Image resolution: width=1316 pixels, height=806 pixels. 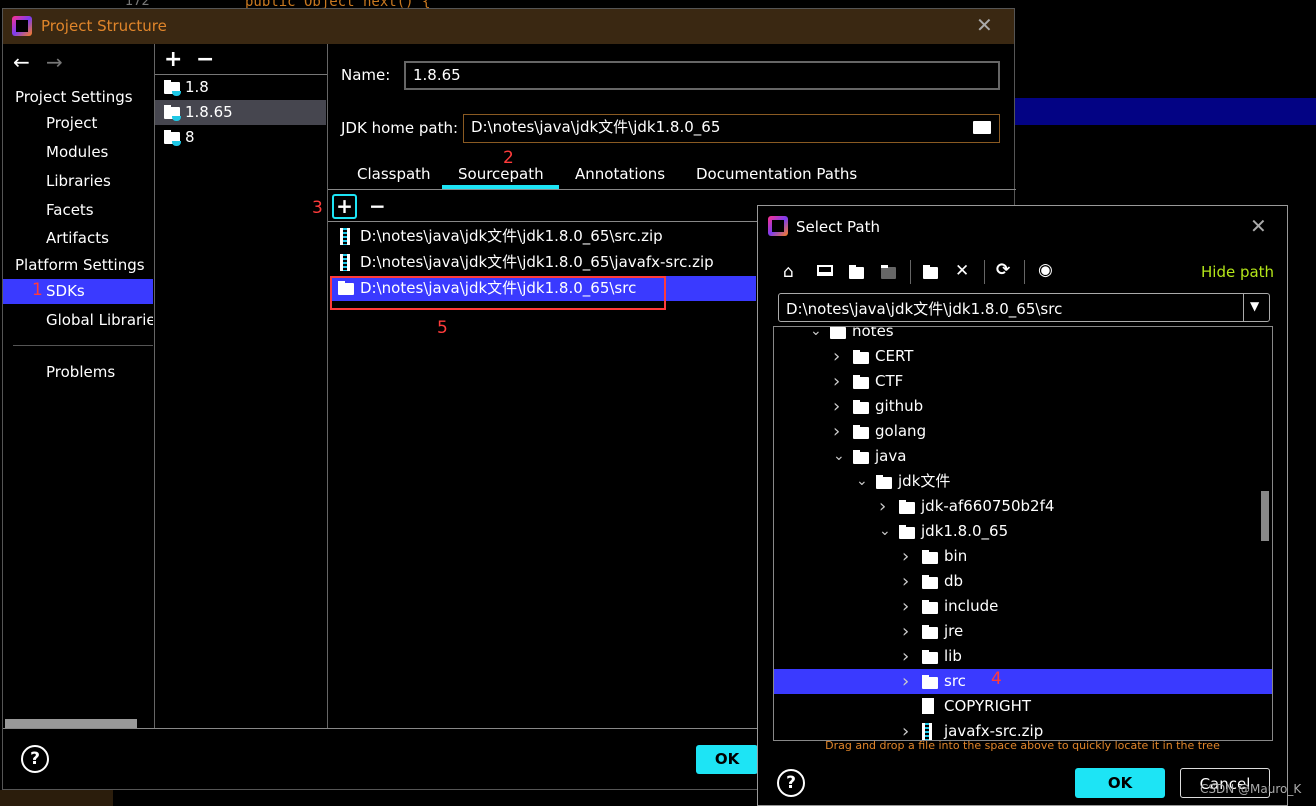 What do you see at coordinates (1045, 270) in the screenshot?
I see `show-hidden-icon: ◉` at bounding box center [1045, 270].